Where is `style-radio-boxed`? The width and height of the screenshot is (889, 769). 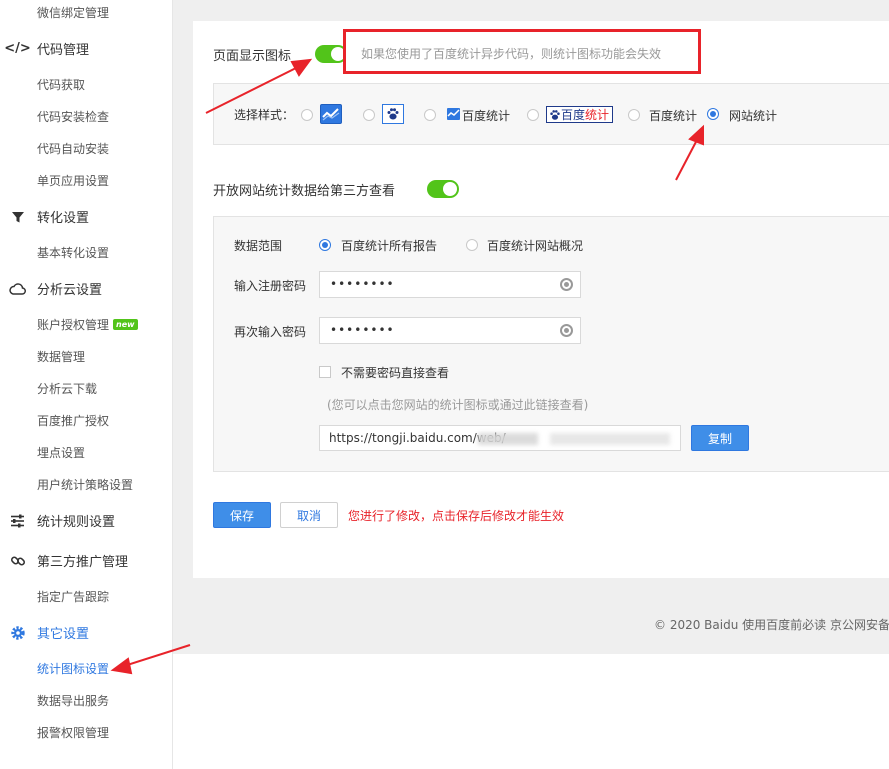 style-radio-boxed is located at coordinates (533, 115).